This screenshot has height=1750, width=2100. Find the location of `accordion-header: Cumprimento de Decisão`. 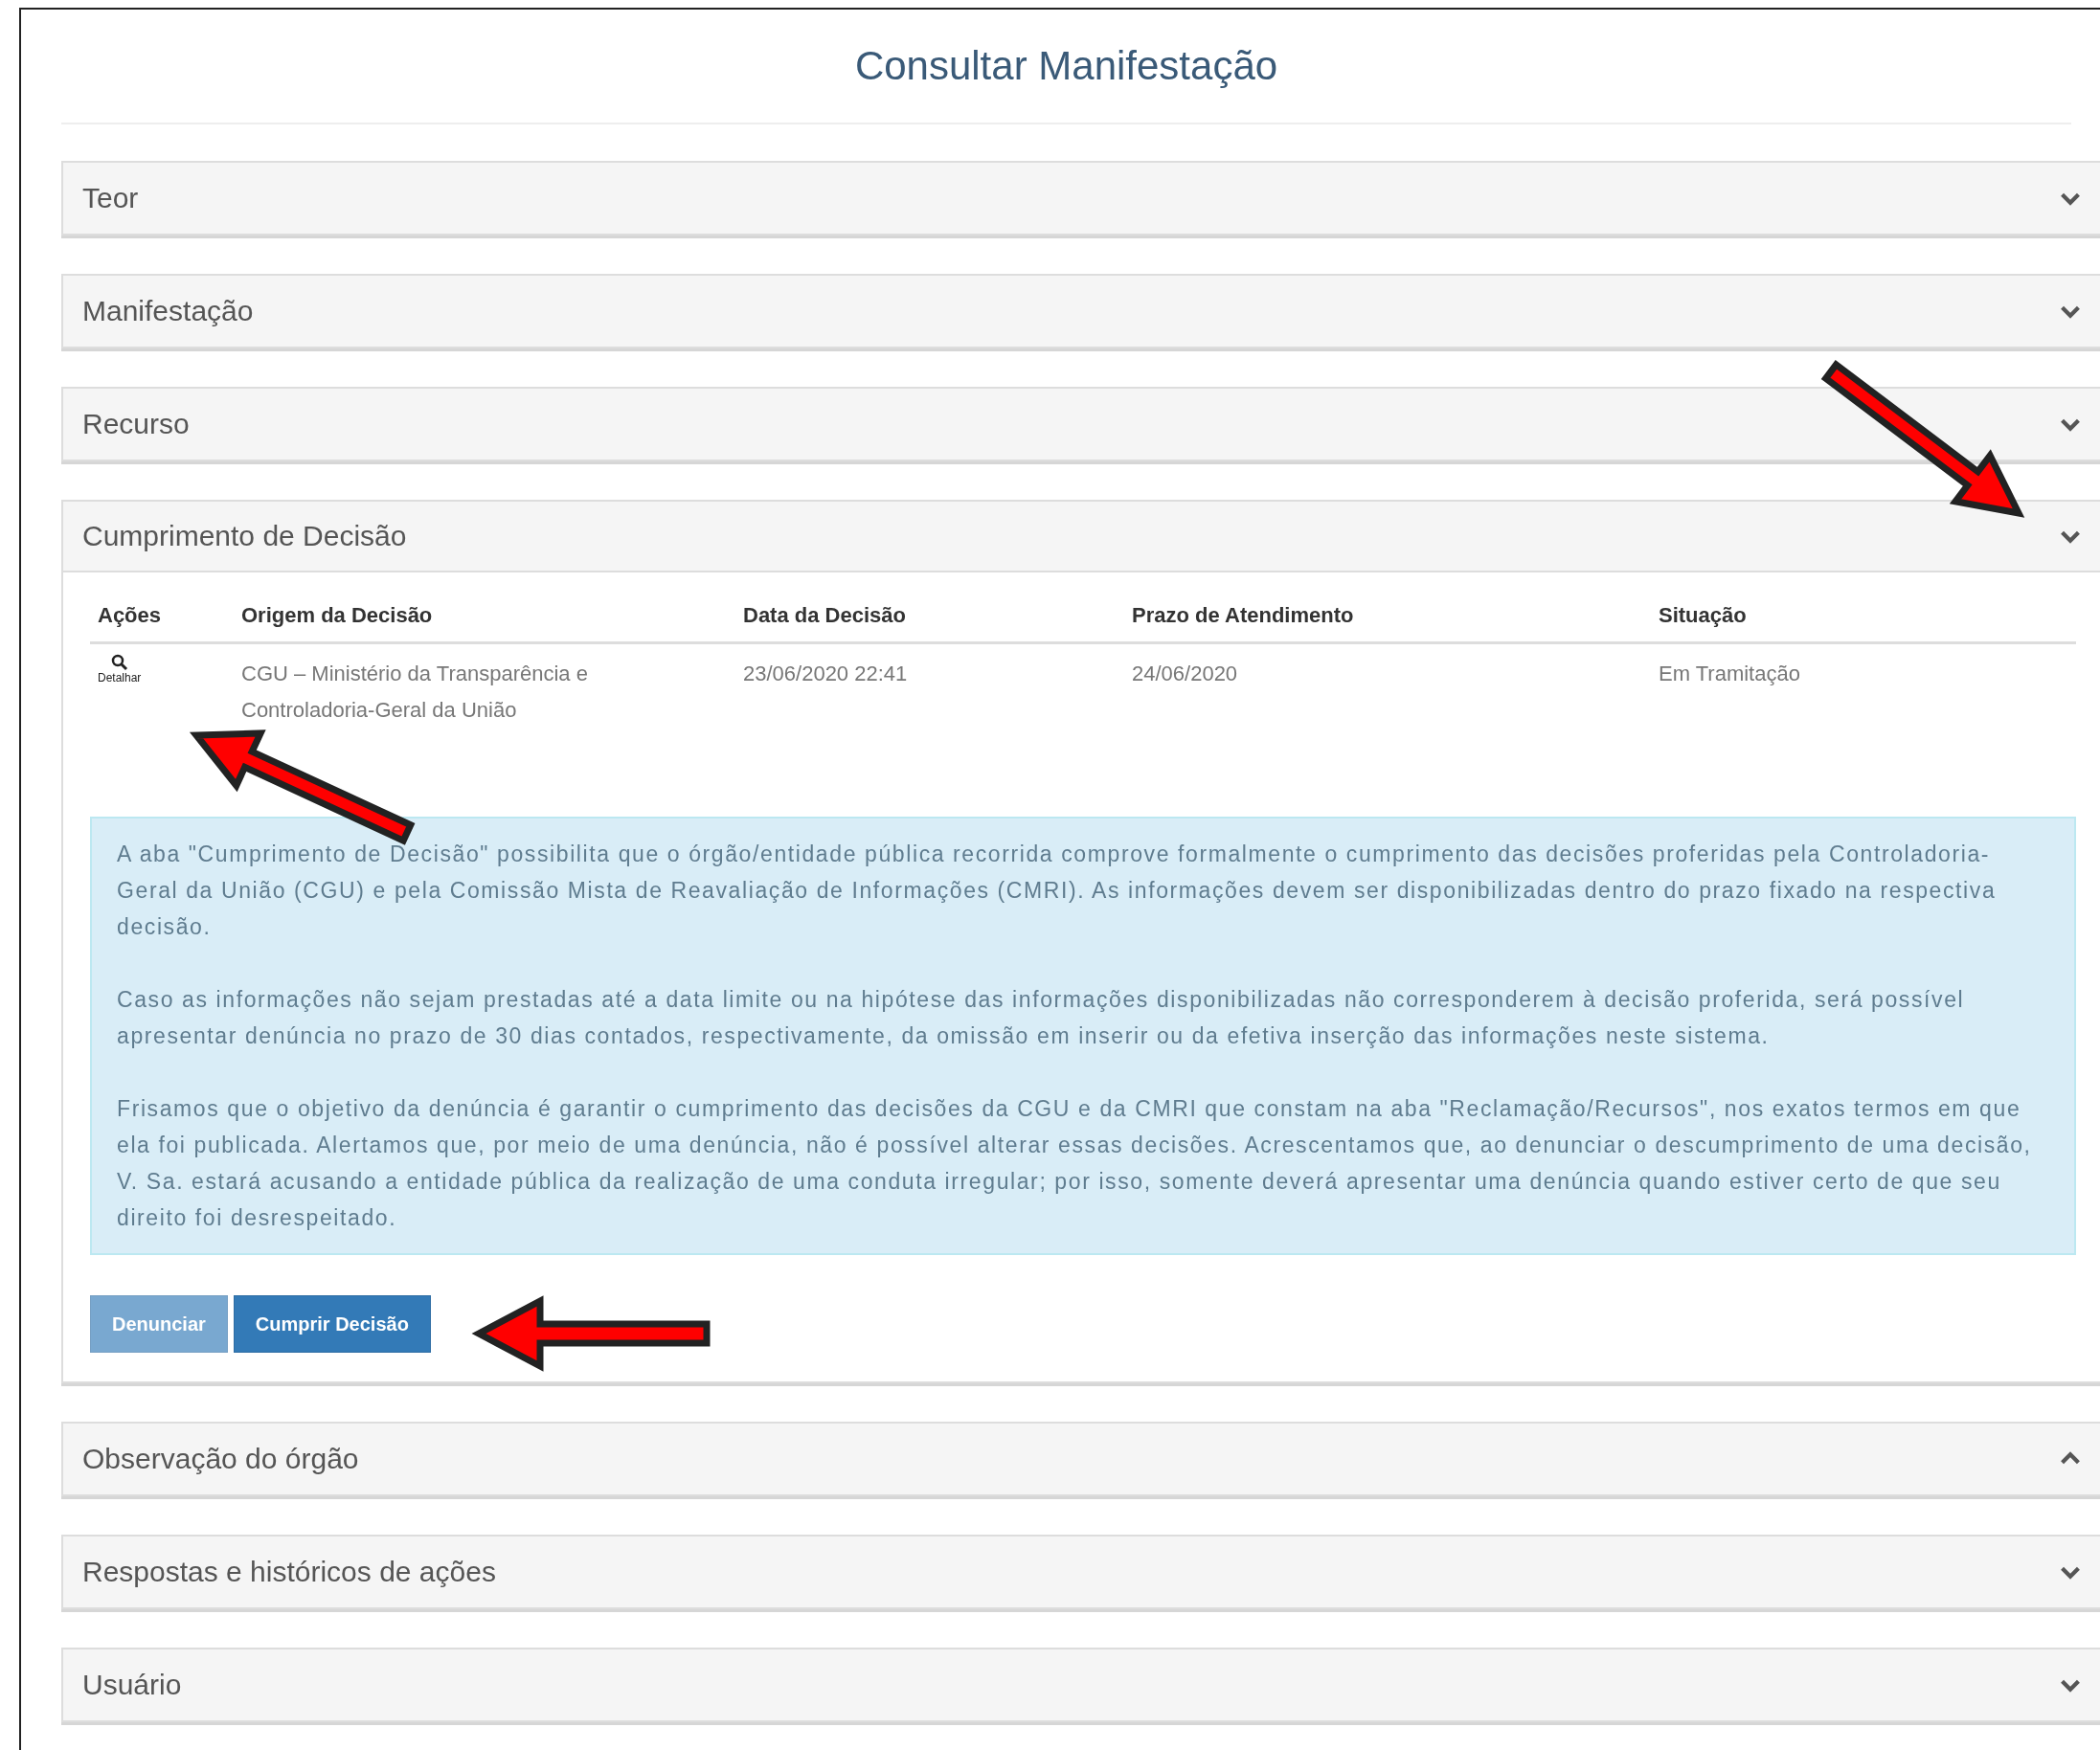

accordion-header: Cumprimento de Decisão is located at coordinates (1081, 537).